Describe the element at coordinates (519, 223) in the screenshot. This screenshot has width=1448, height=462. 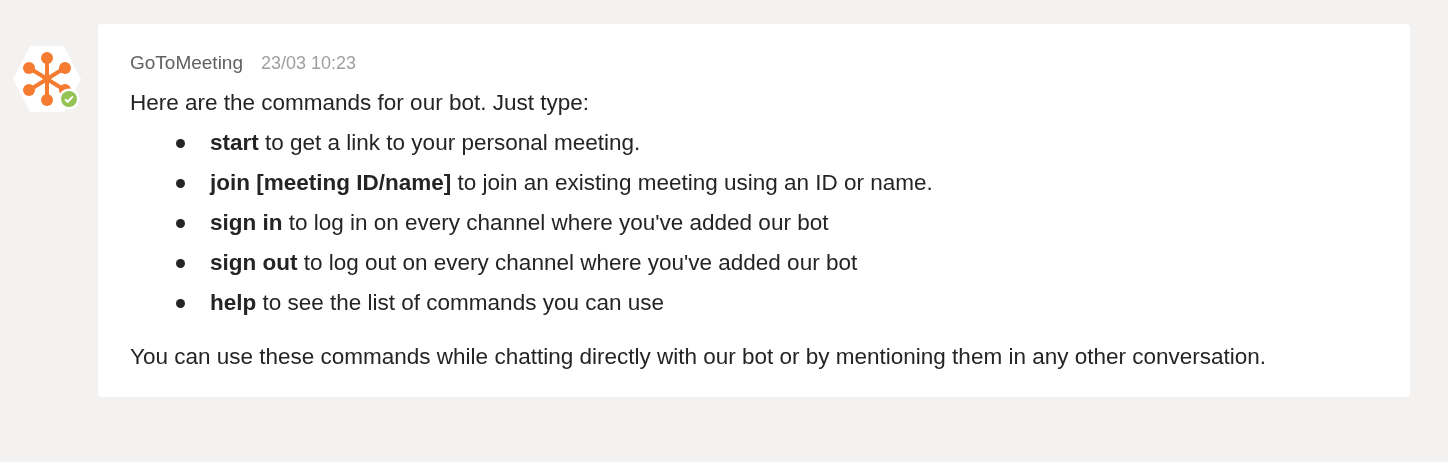
I see `command-text: sign in to log in on every channel where you've added our bot` at that location.